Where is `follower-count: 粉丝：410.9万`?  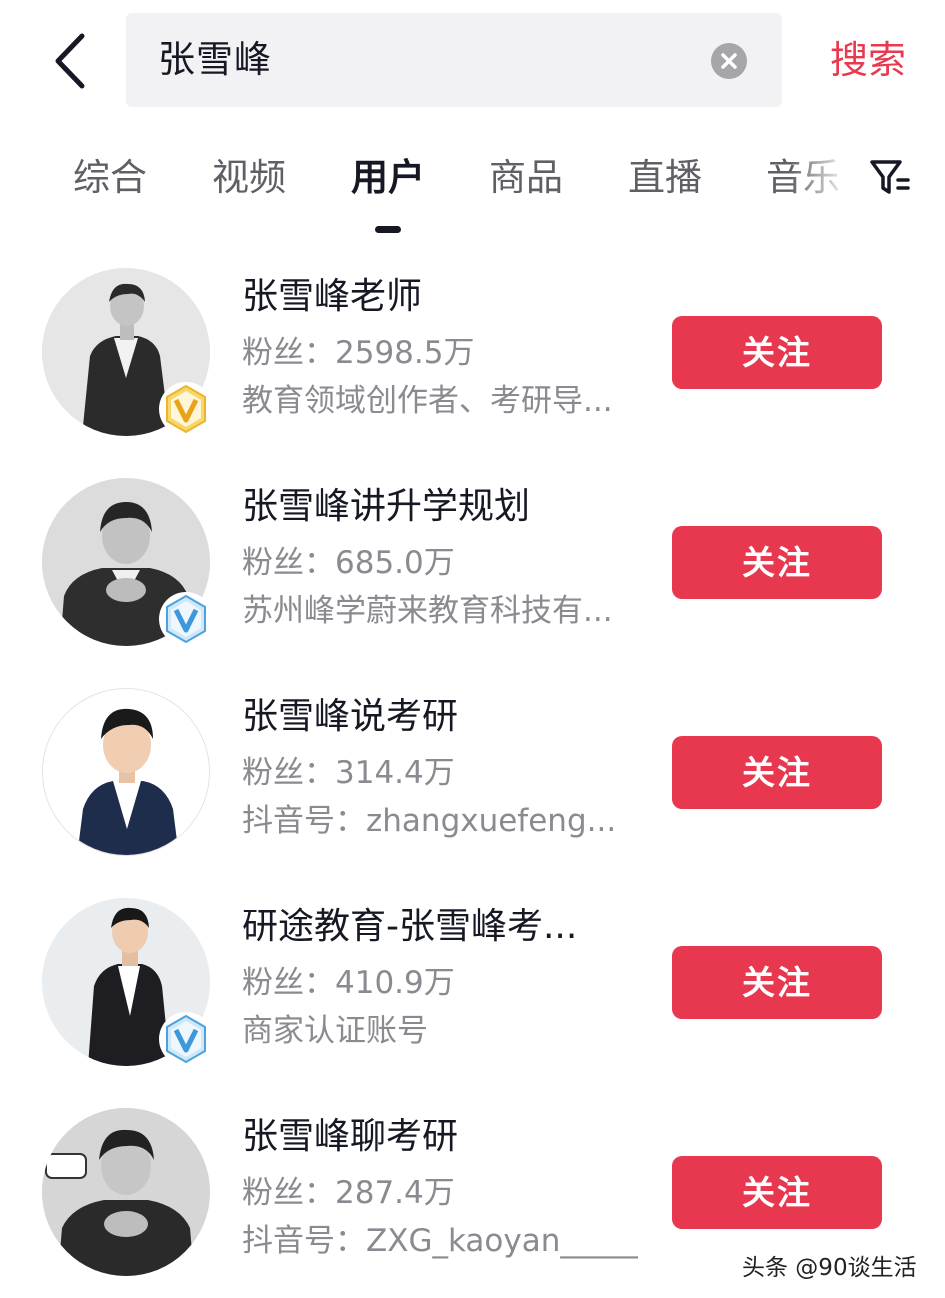 follower-count: 粉丝：410.9万 is located at coordinates (348, 983).